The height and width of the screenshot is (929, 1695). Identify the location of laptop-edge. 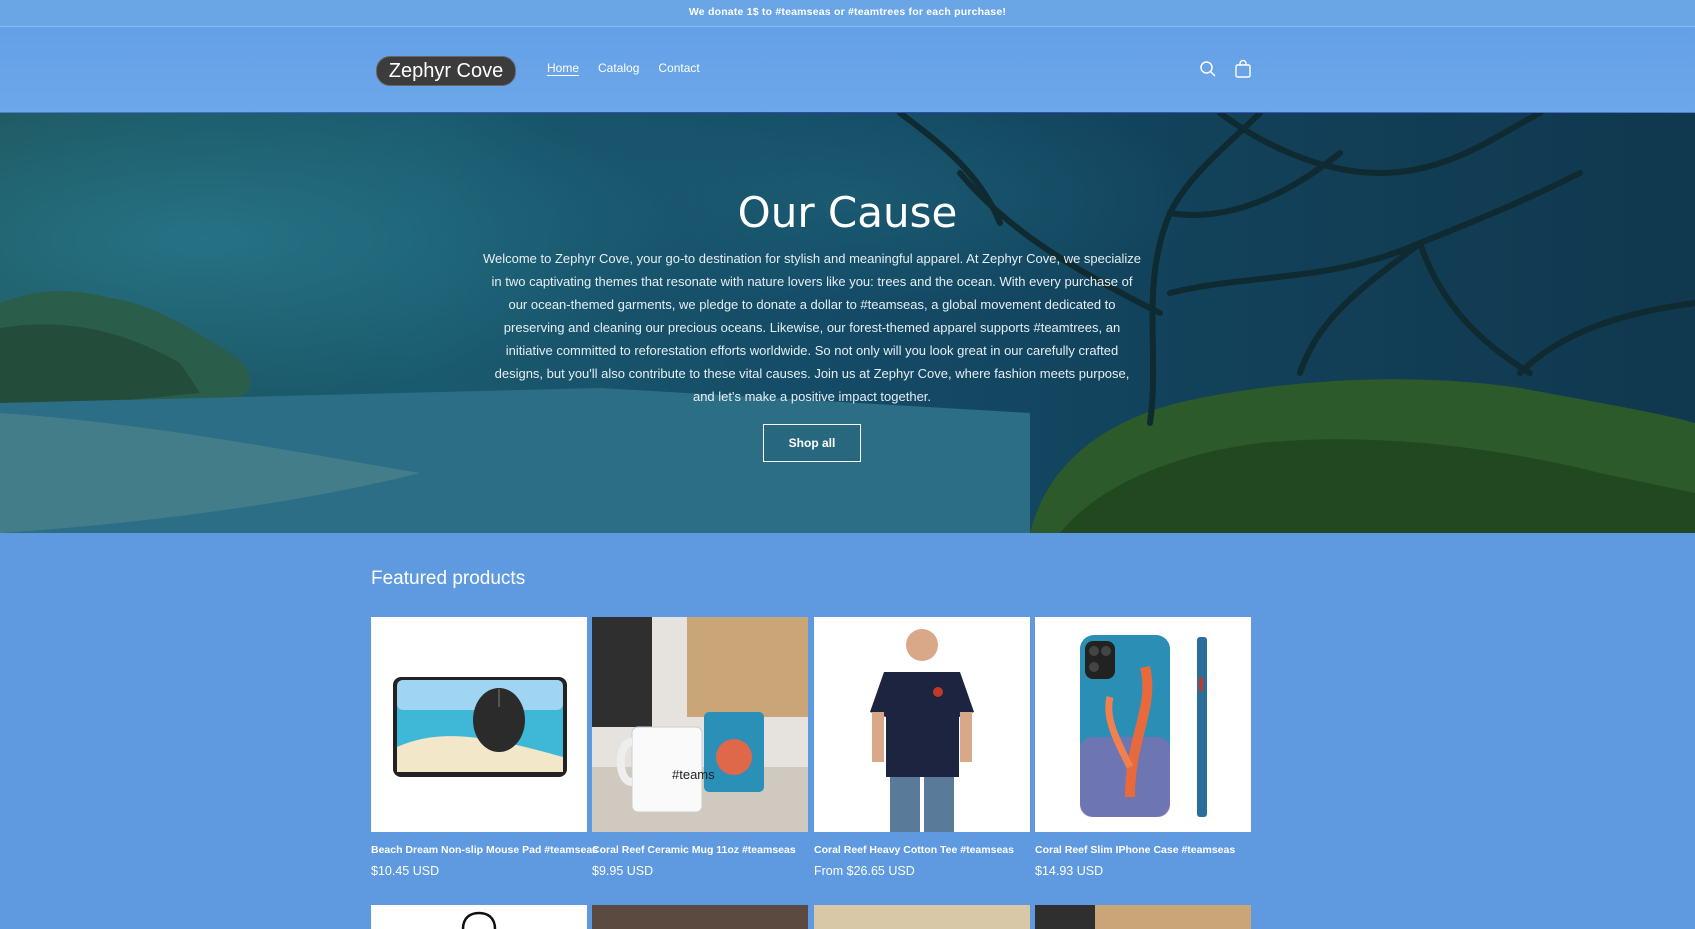
(1065, 917).